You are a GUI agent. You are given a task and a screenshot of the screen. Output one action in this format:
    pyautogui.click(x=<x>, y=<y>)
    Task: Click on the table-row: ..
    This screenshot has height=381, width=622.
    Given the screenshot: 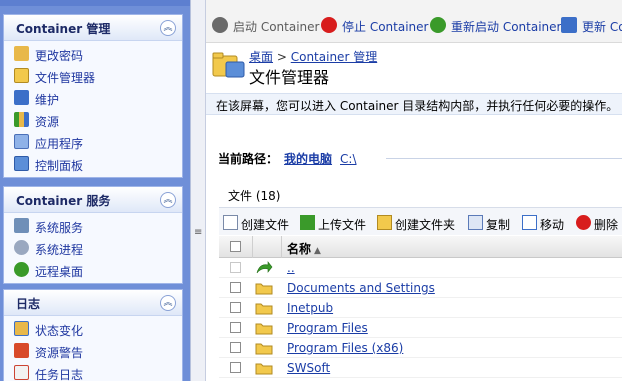 What is the action you would take?
    pyautogui.click(x=420, y=268)
    